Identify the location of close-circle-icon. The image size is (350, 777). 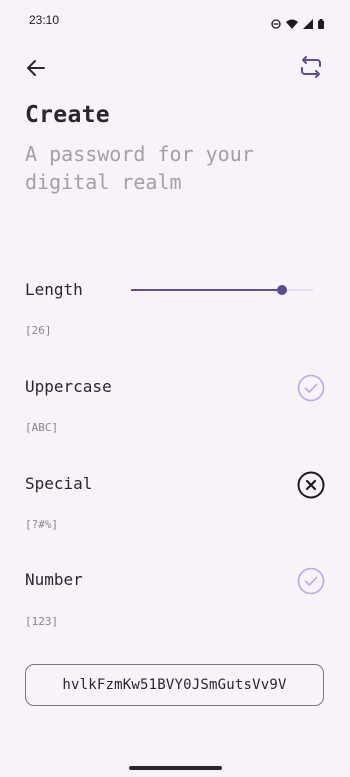
(311, 485).